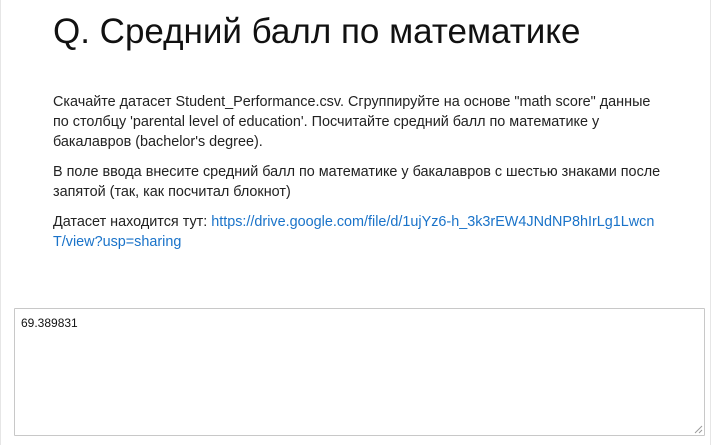  I want to click on page-title: Q. Средний балл по математике, so click(317, 31).